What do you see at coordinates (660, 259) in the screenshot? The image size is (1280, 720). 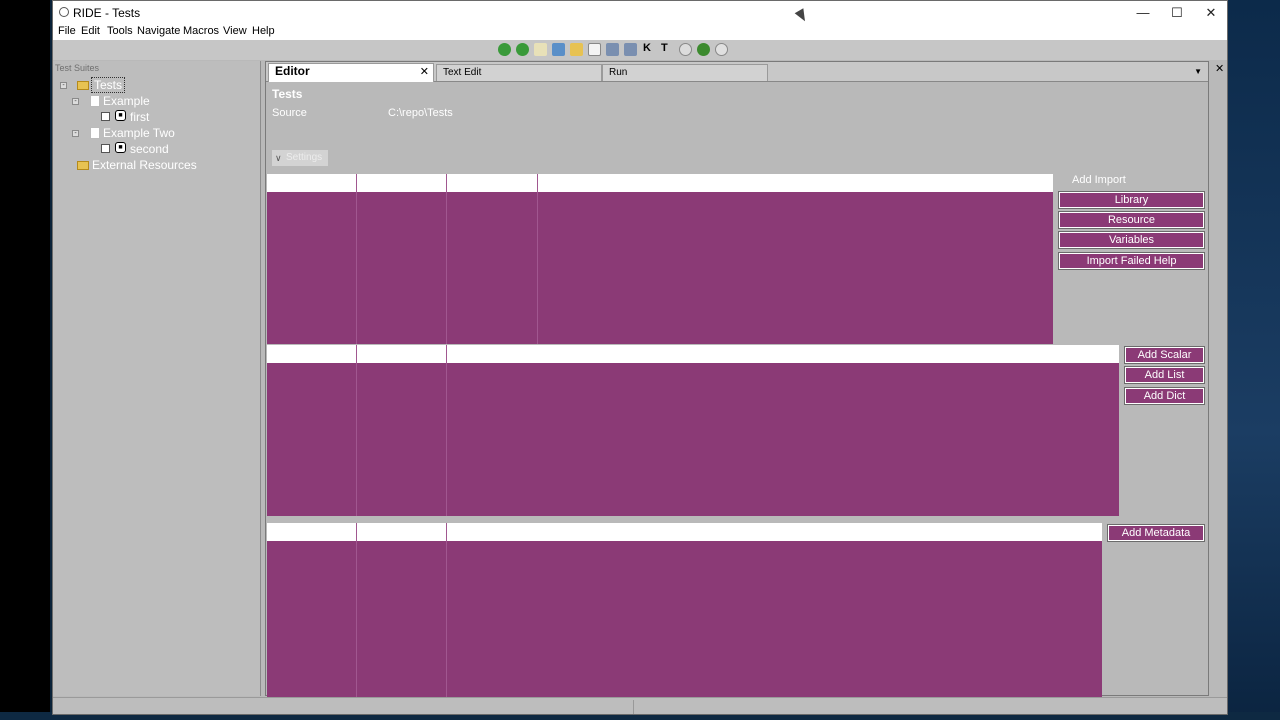 I see `imports-table` at bounding box center [660, 259].